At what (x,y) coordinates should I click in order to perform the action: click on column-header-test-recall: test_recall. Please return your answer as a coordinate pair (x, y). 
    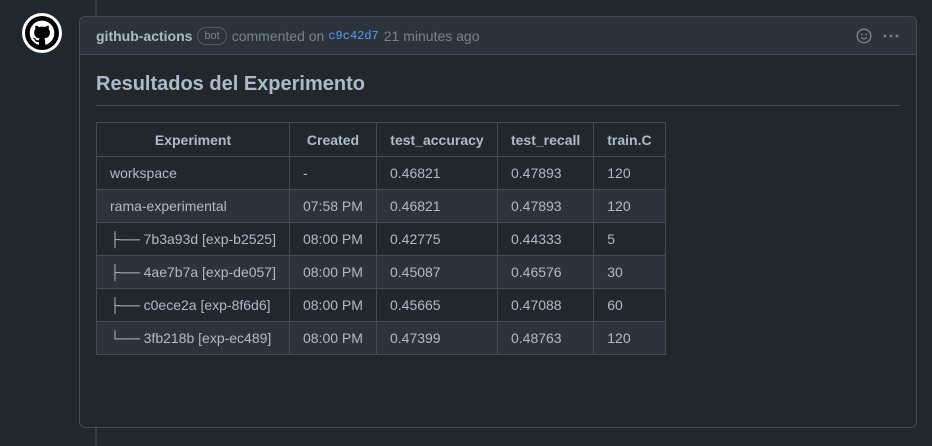
    Looking at the image, I should click on (545, 139).